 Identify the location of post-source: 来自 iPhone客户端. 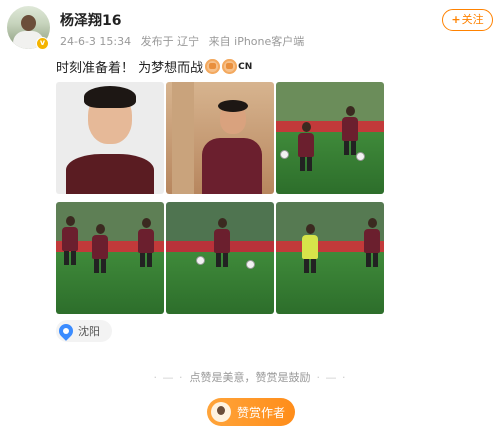
(256, 41).